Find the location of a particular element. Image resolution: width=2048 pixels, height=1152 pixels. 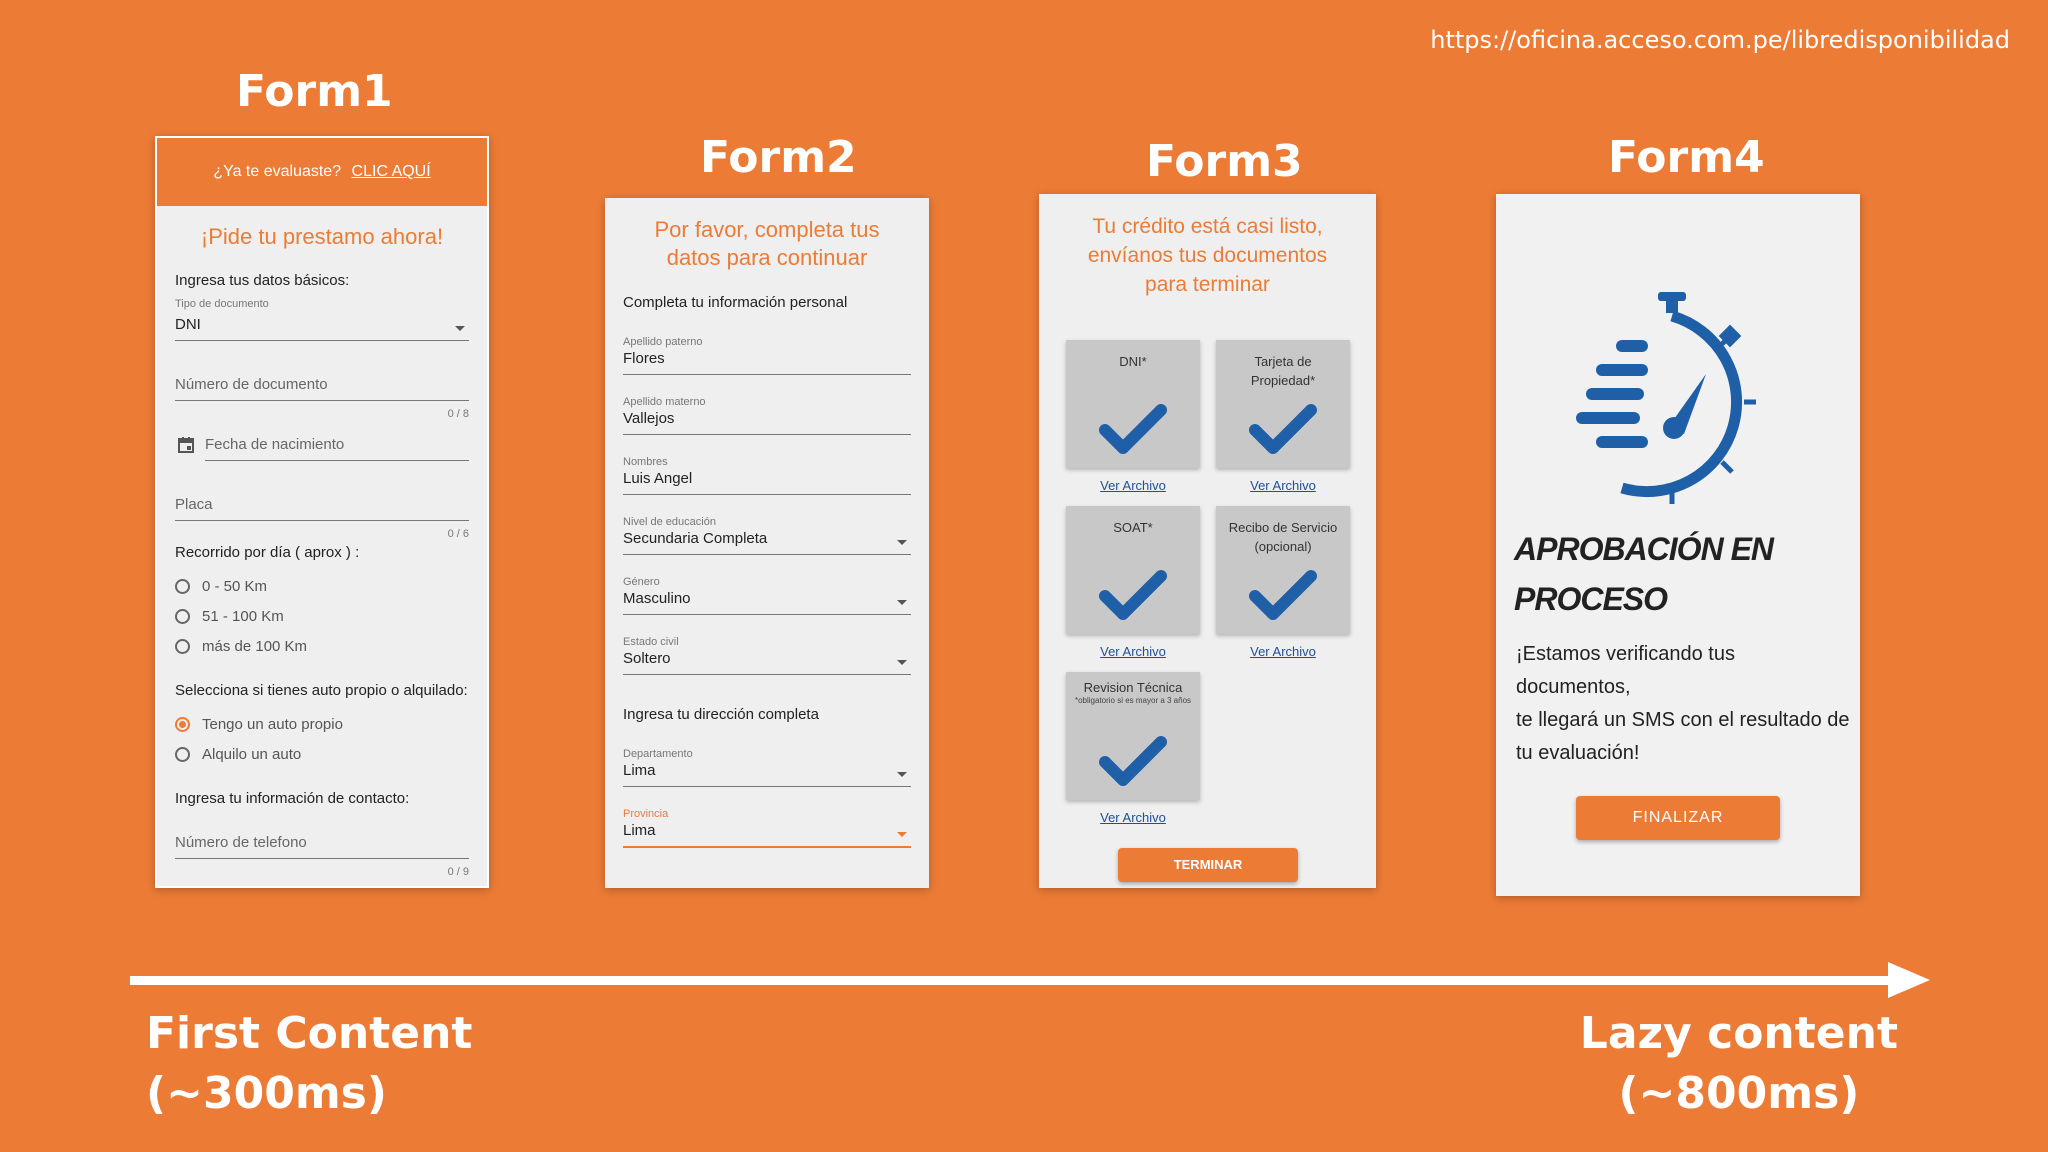

form4-heading-line: APROBACIÓN EN is located at coordinates (1644, 549).